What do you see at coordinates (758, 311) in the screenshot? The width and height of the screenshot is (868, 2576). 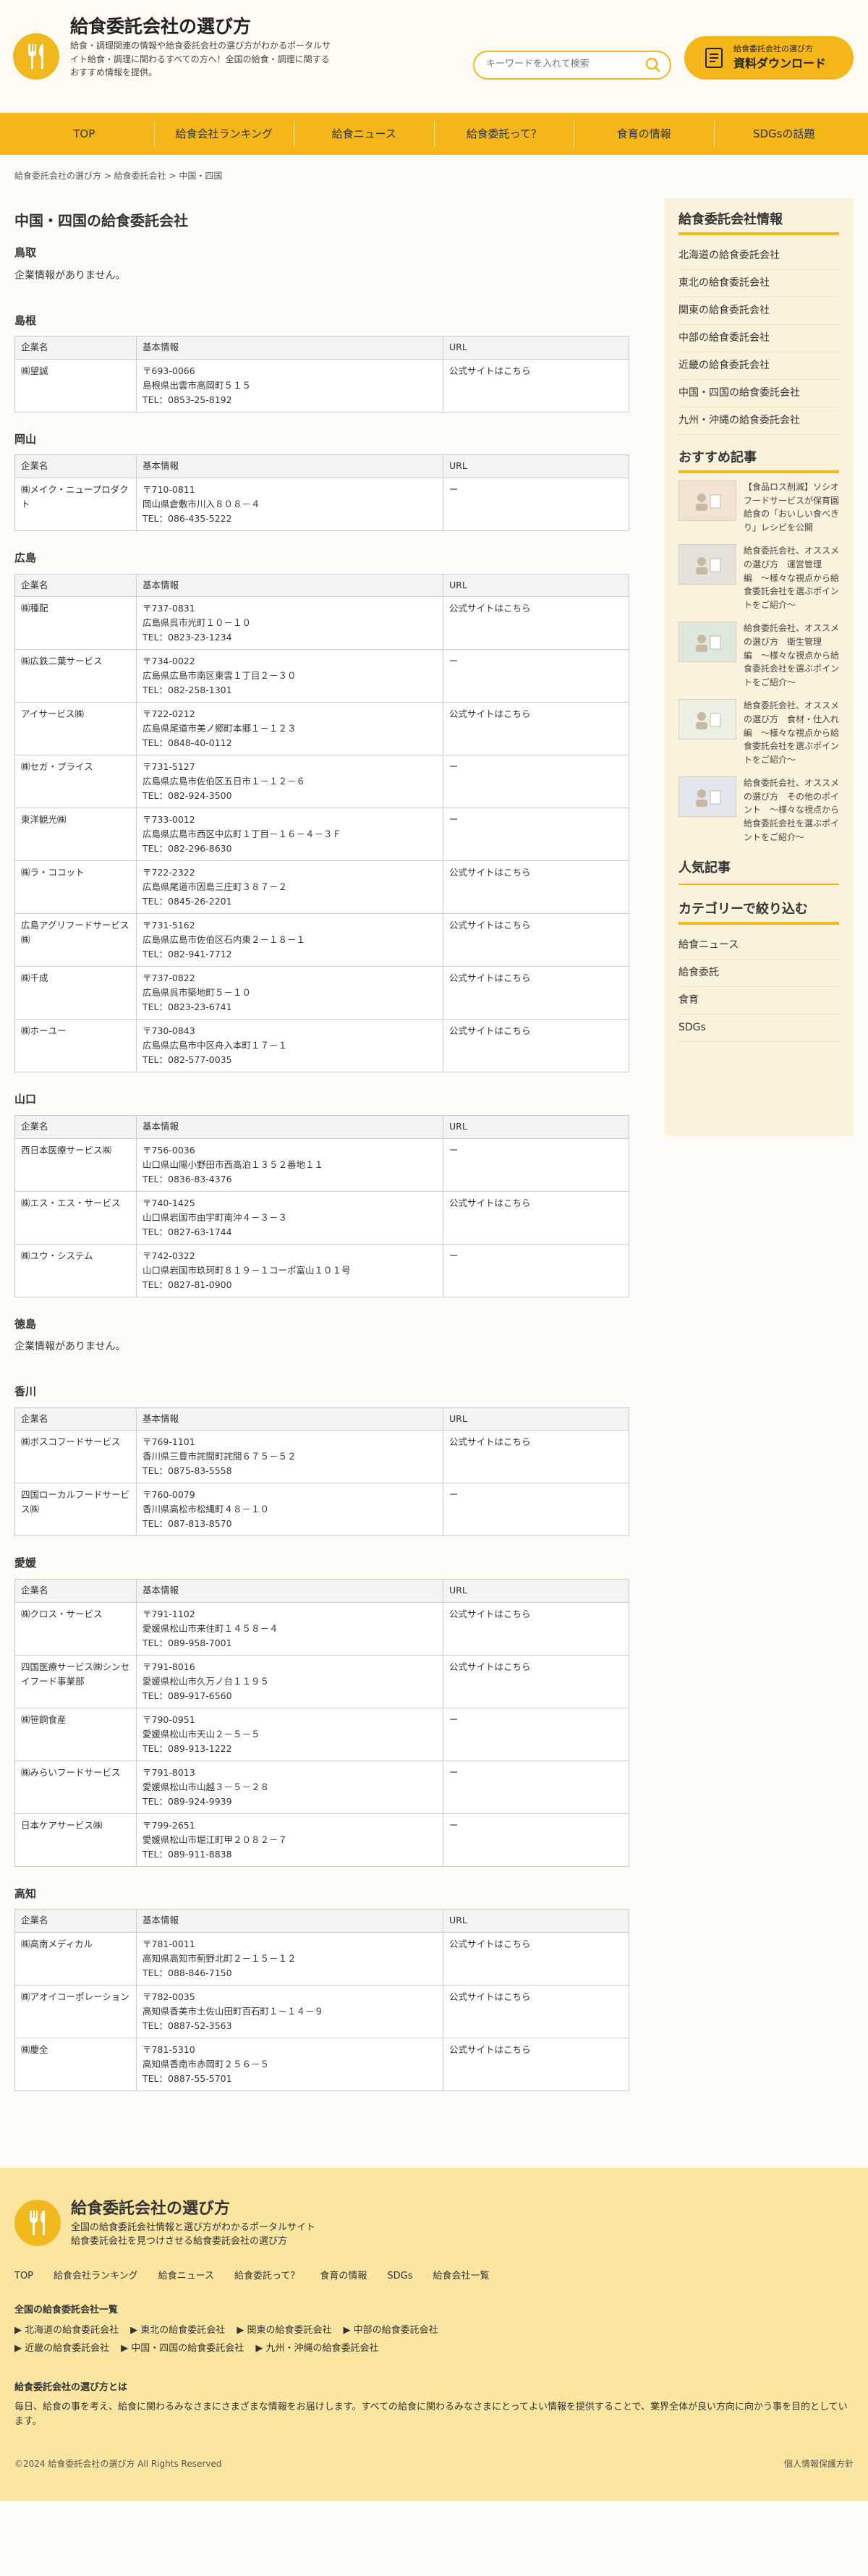 I see `sidebar-region-link: 関東の給食委託会社` at bounding box center [758, 311].